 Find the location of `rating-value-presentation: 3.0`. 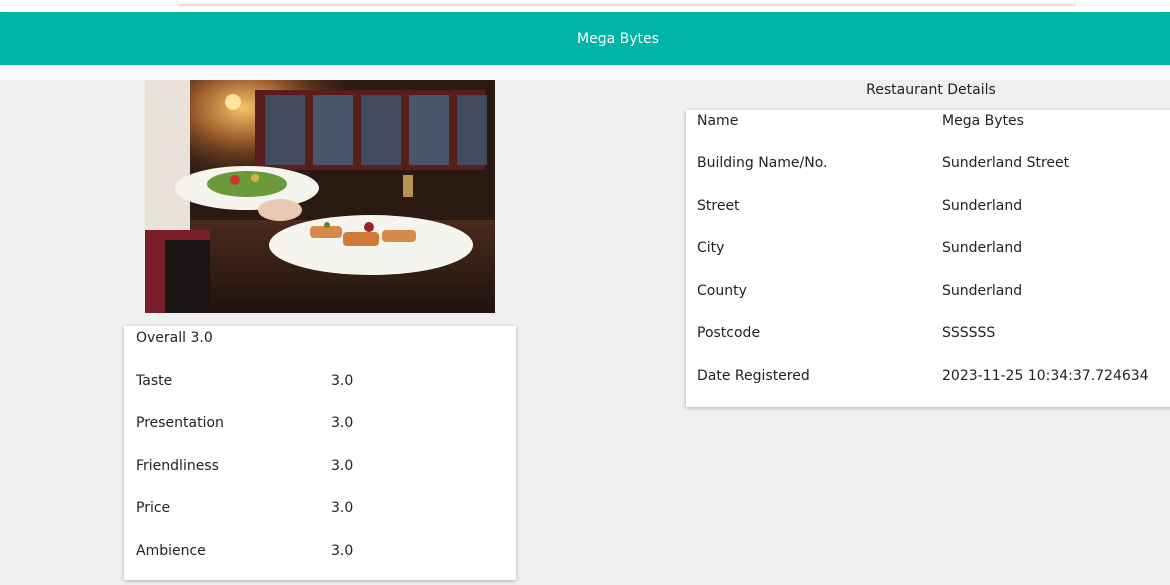

rating-value-presentation: 3.0 is located at coordinates (342, 423).